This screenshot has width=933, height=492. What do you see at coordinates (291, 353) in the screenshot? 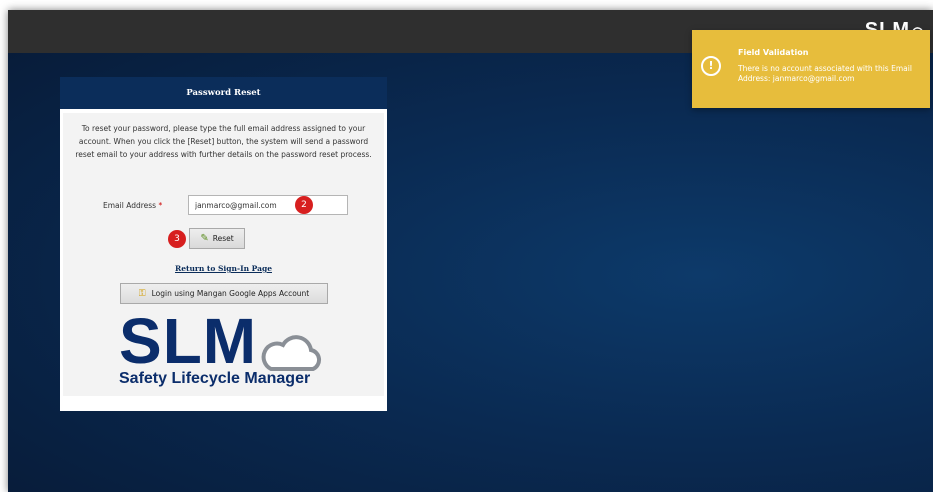
I see `logo-cloud-icon` at bounding box center [291, 353].